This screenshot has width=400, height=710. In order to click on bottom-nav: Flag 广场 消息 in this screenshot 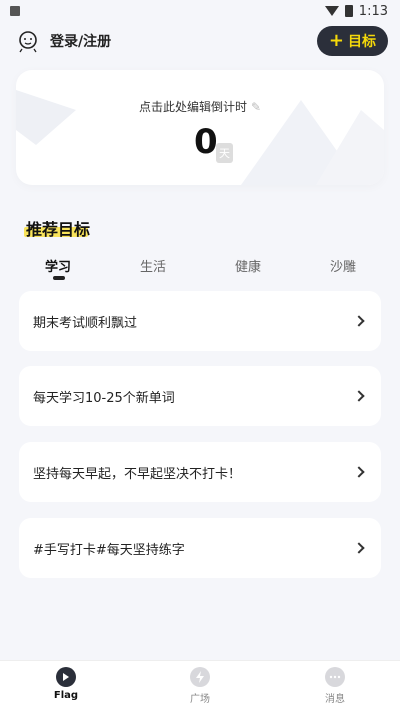, I will do `click(200, 685)`.